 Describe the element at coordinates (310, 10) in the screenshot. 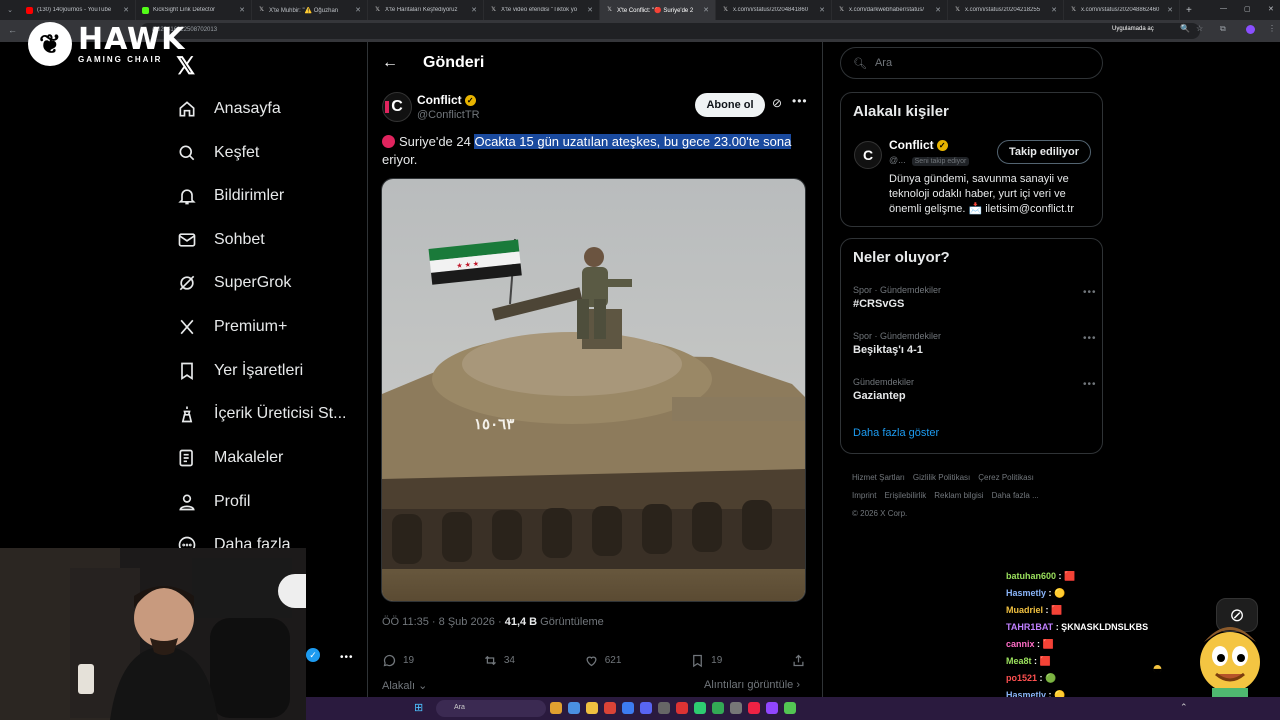

I see `browser-tab: 𝕏 X'te Muhbir: "⚠️ Oğuzhan ✕` at that location.